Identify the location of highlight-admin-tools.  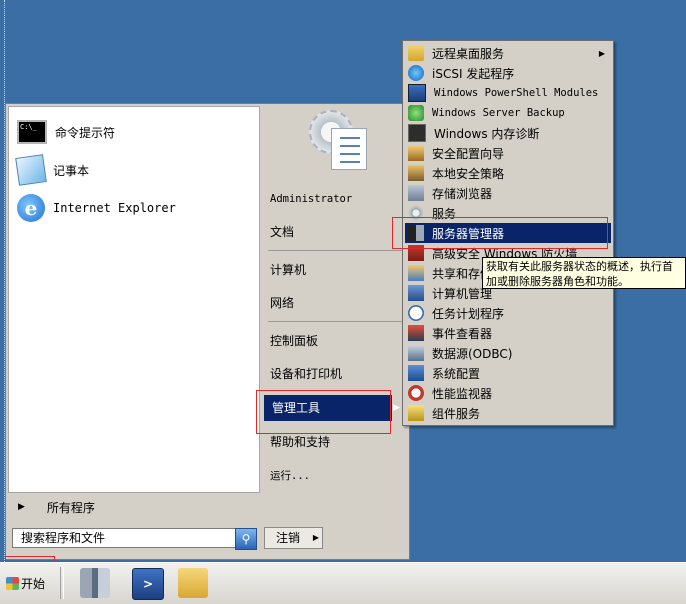
(323, 412).